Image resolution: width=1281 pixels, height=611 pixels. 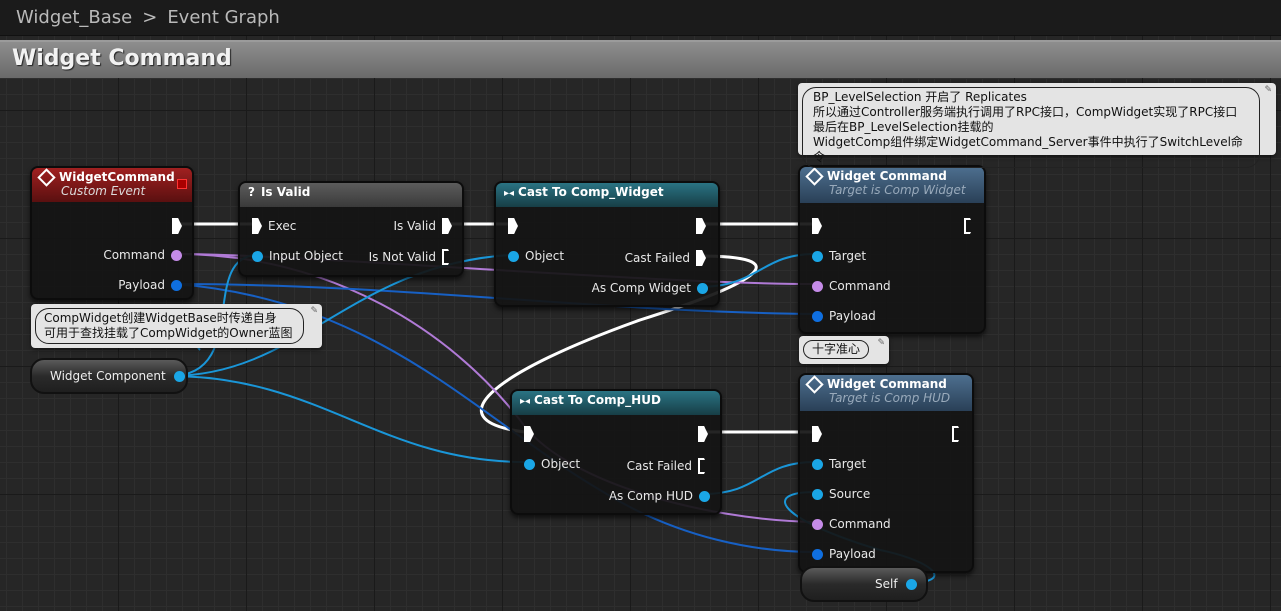 I want to click on as-comp-hud-pin: As Comp HUD, so click(x=659, y=496).